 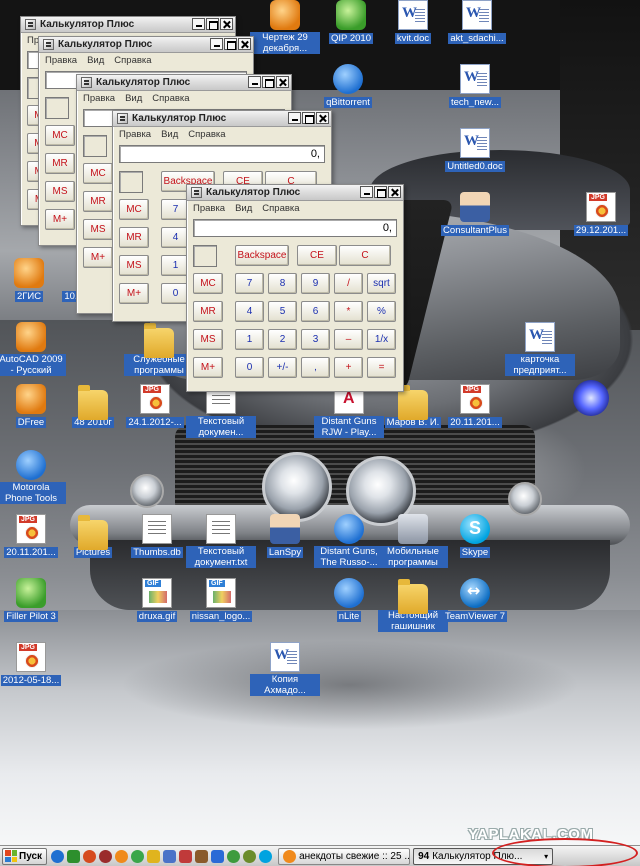 I want to click on acrobat-icon, so click(x=186, y=856).